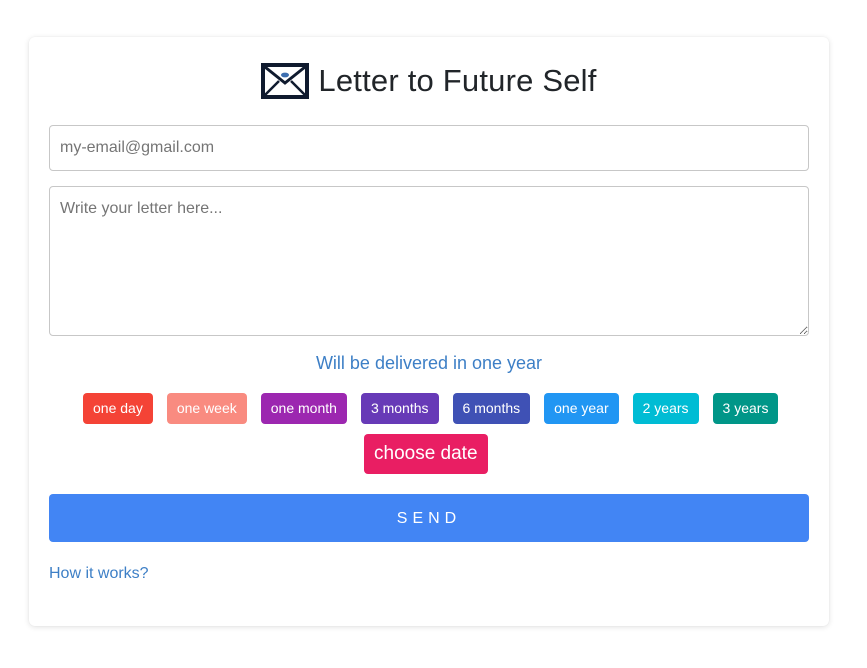 The height and width of the screenshot is (668, 867). Describe the element at coordinates (399, 408) in the screenshot. I see `option-3-months: 3 months` at that location.